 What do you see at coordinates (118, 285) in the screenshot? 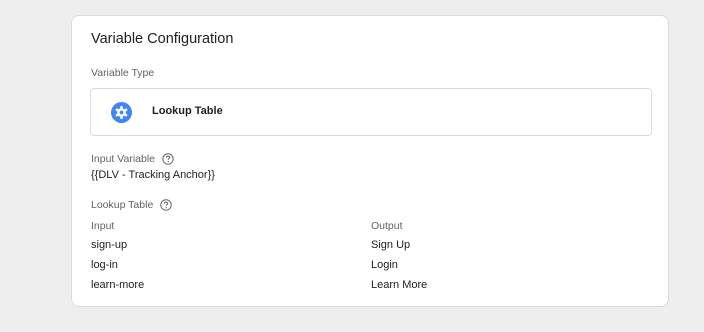
I see `table-cell-input: learn-more` at bounding box center [118, 285].